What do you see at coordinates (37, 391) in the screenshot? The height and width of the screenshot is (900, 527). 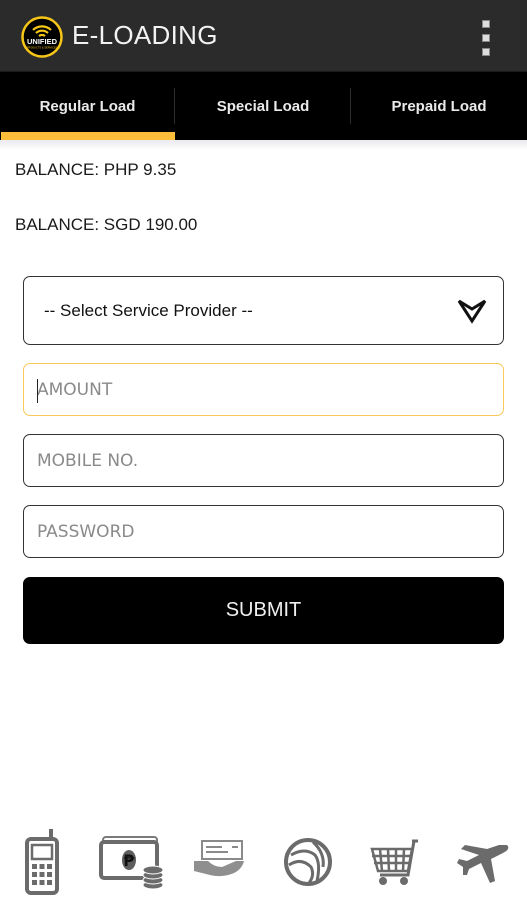 I see `text-cursor` at bounding box center [37, 391].